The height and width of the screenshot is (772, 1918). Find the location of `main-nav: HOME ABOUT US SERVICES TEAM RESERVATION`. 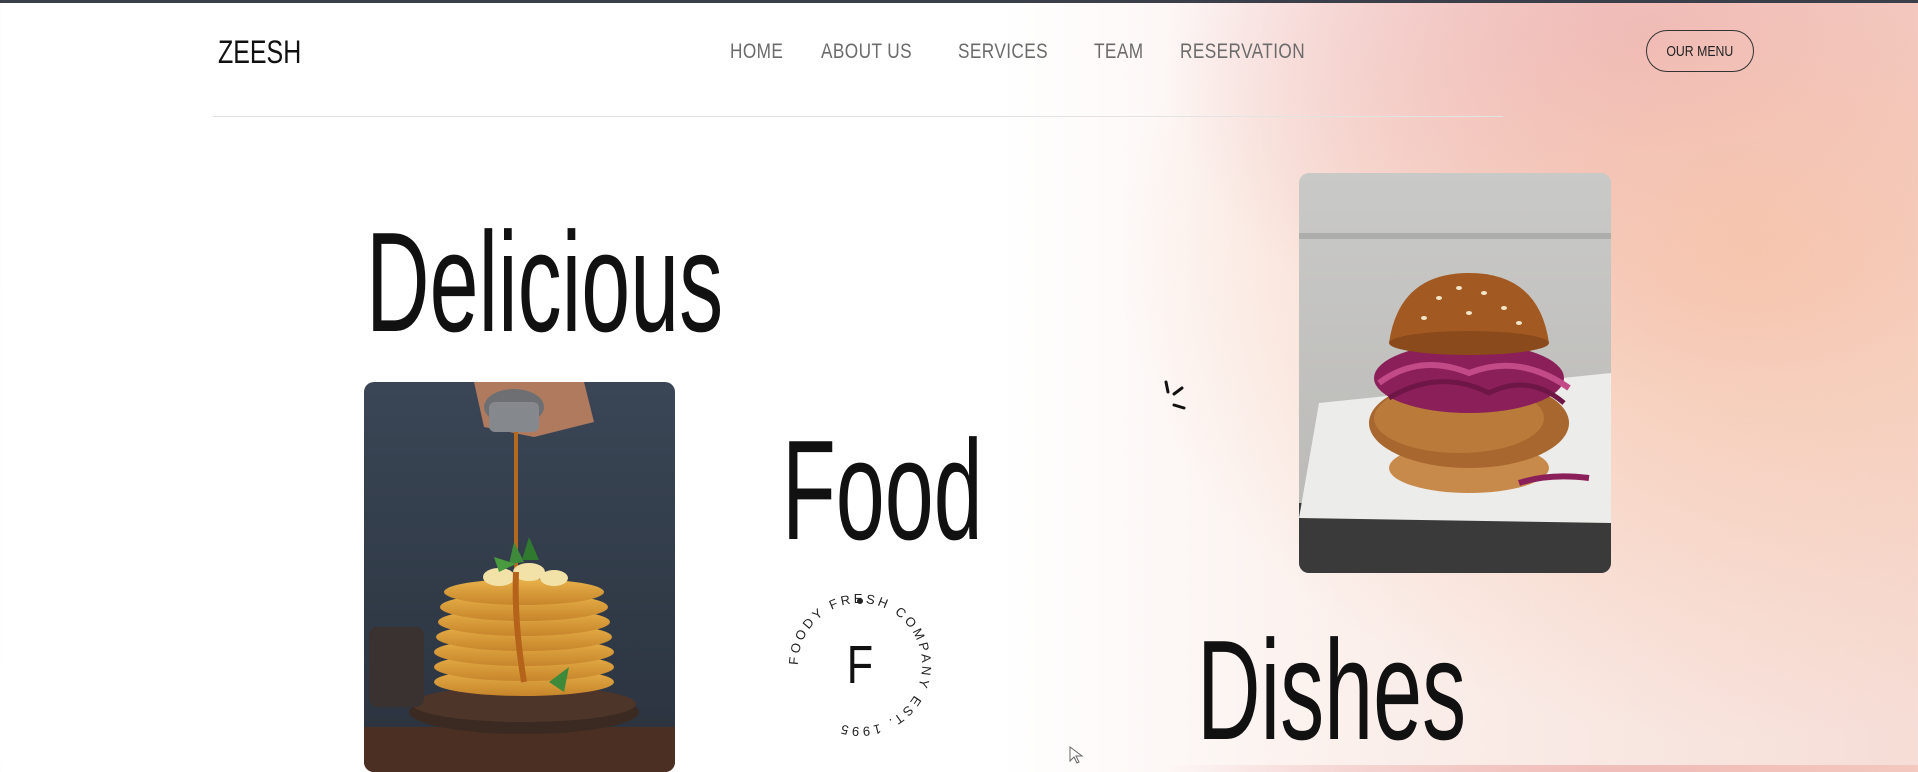

main-nav: HOME ABOUT US SERVICES TEAM RESERVATION is located at coordinates (1031, 52).